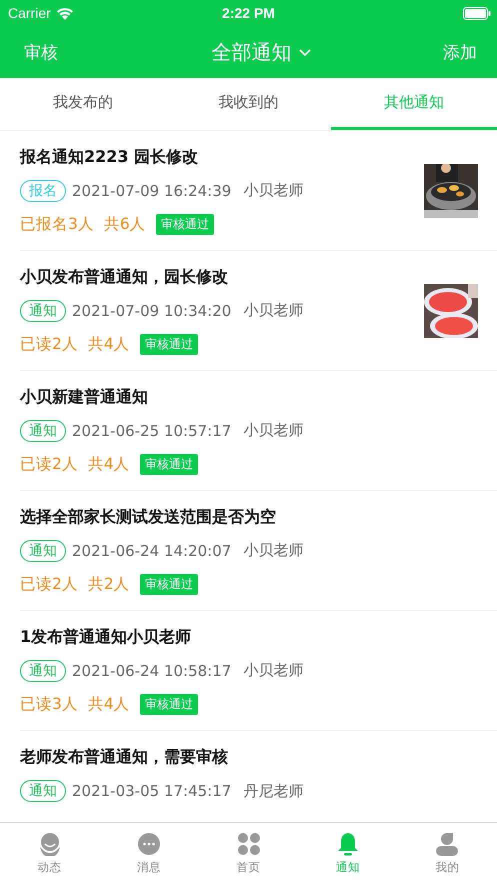 Image resolution: width=497 pixels, height=883 pixels. Describe the element at coordinates (50, 853) in the screenshot. I see `tab-bar-item: 动态` at that location.